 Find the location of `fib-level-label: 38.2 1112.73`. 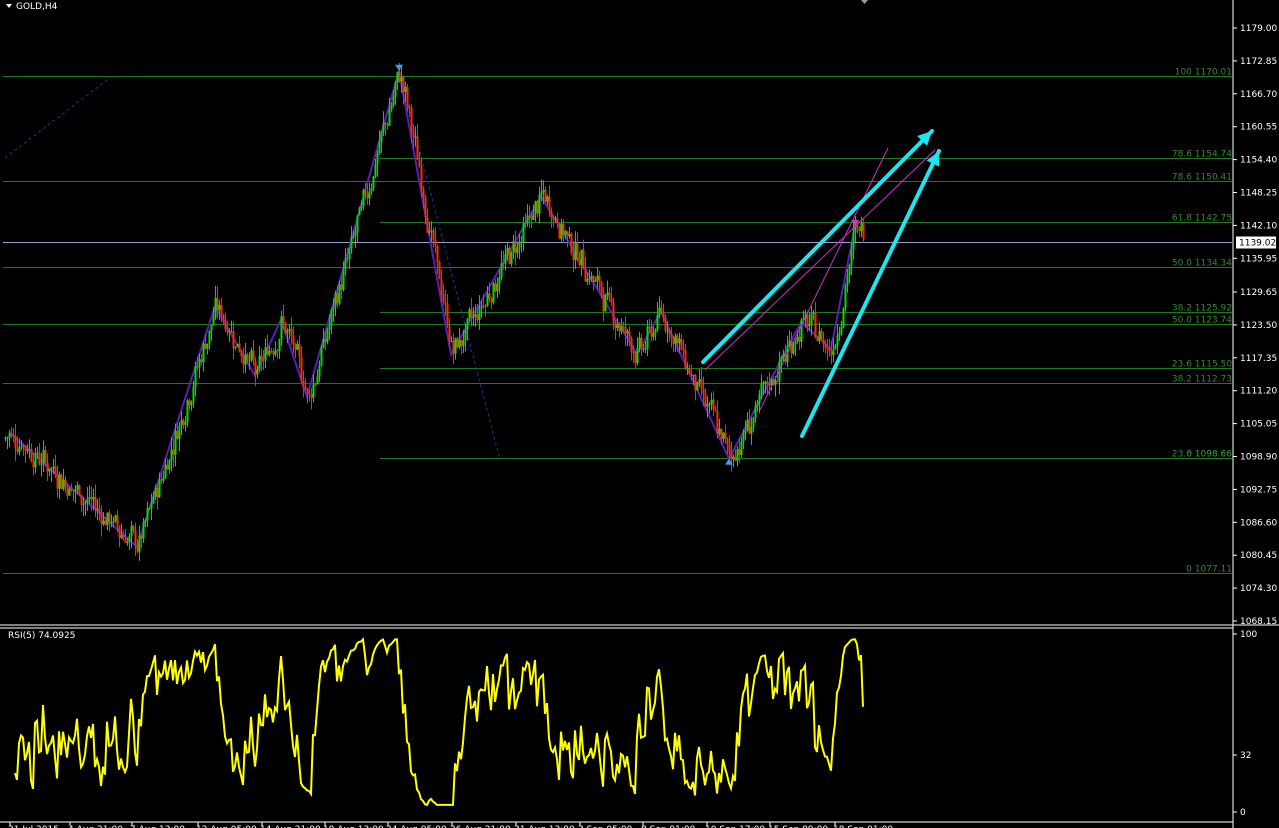

fib-level-label: 38.2 1112.73 is located at coordinates (1202, 380).